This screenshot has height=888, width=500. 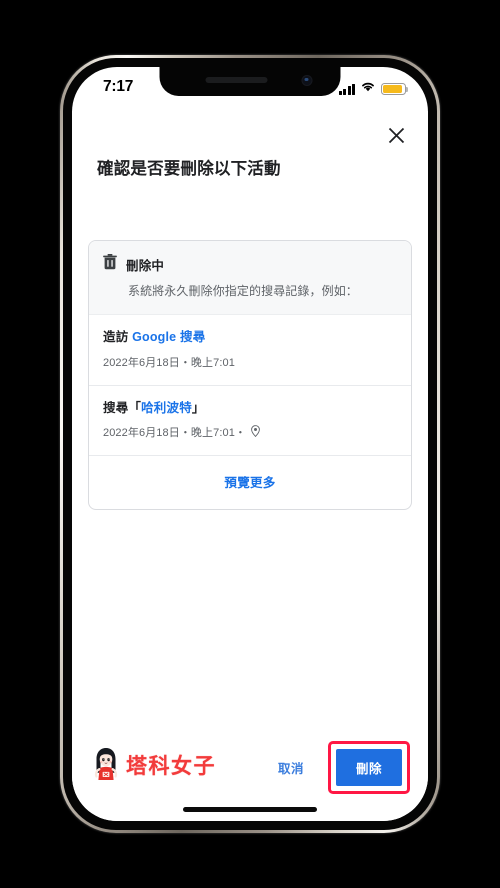 I want to click on entry-title-link: Google 搜尋, so click(x=169, y=337).